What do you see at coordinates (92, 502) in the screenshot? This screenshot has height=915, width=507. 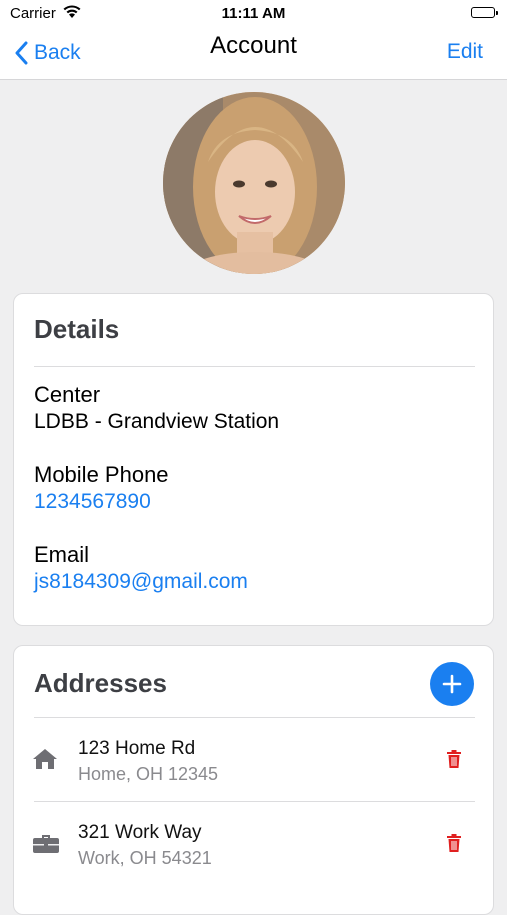 I see `mobile-phone-link: 1234567890` at bounding box center [92, 502].